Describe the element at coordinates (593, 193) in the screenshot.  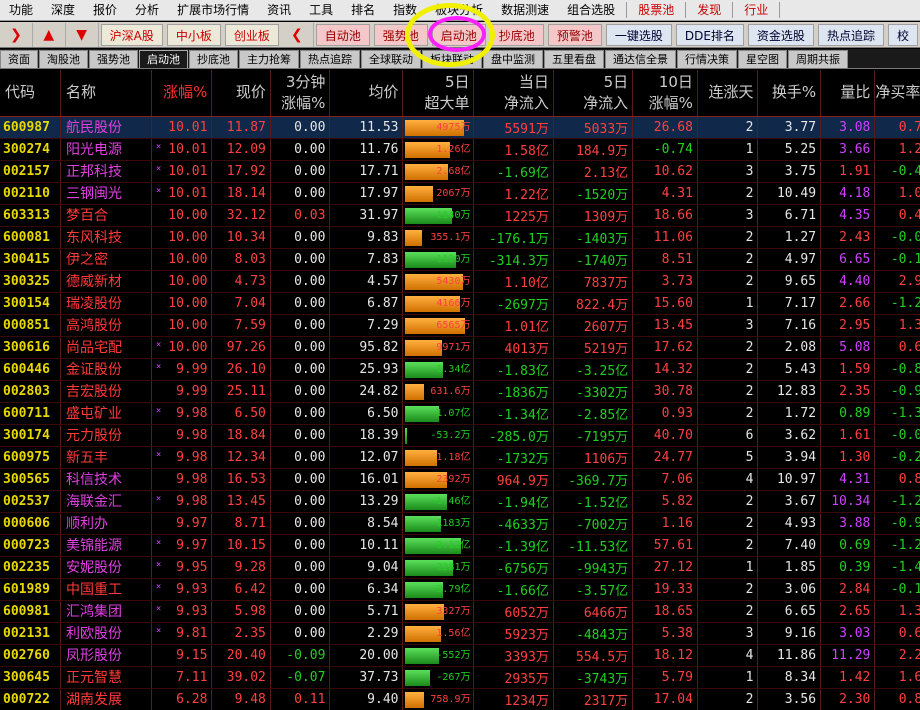
I see `net-inflow-5d: -1520万` at that location.